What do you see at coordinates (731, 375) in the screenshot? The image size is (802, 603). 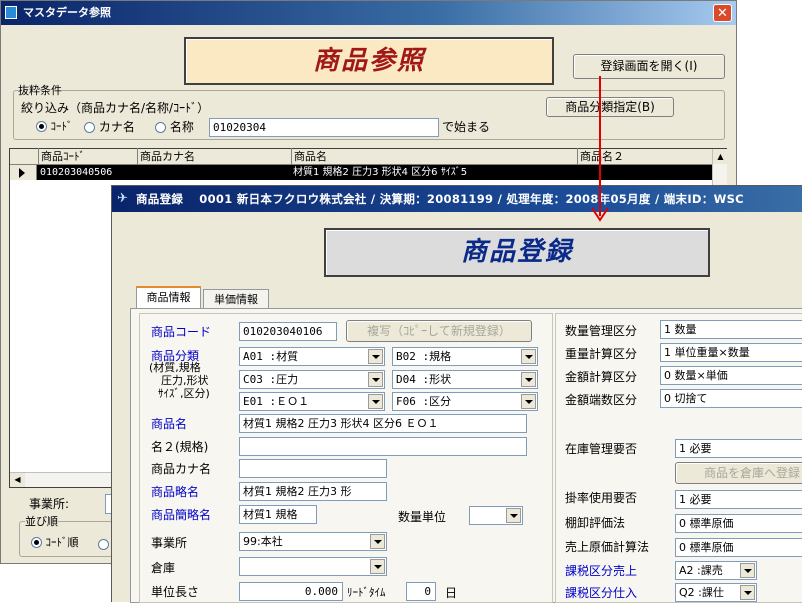 I see `amount-calc-field: 0 数量×単価` at bounding box center [731, 375].